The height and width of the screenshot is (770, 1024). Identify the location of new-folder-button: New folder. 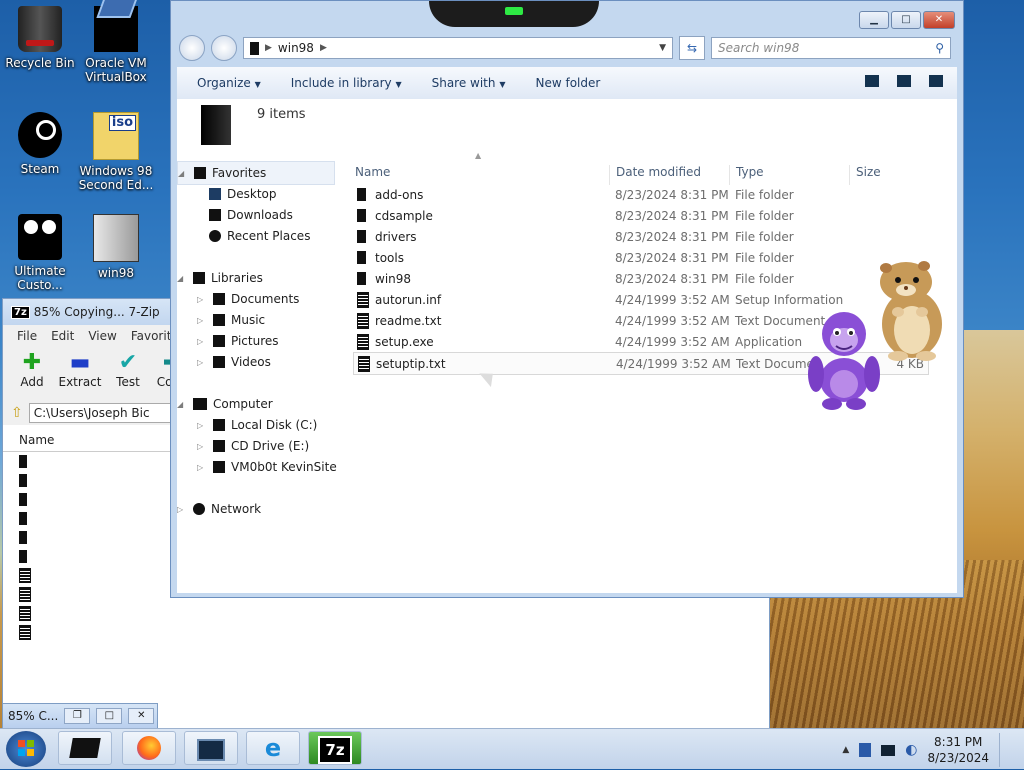
(567, 83).